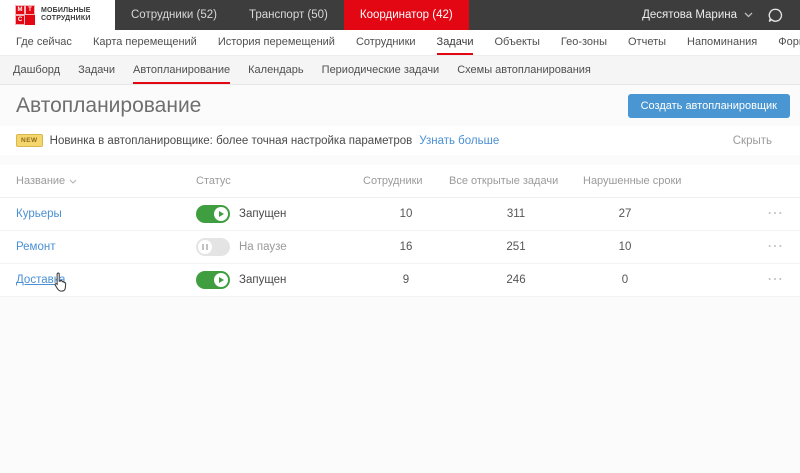 The width and height of the screenshot is (800, 473). Describe the element at coordinates (625, 247) in the screenshot. I see `violated-deadlines-count: 10` at that location.